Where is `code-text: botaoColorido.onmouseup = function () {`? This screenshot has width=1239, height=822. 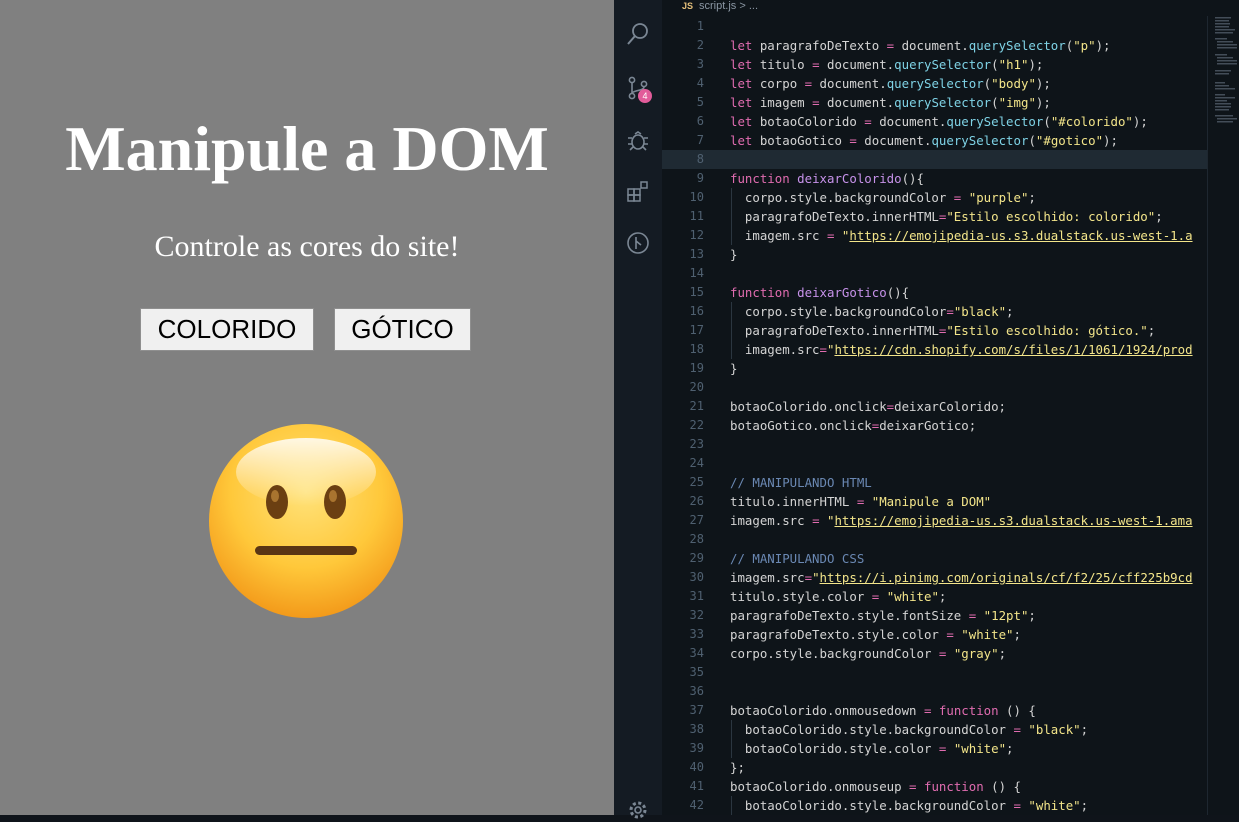
code-text: botaoColorido.onmouseup = function () { is located at coordinates (875, 786).